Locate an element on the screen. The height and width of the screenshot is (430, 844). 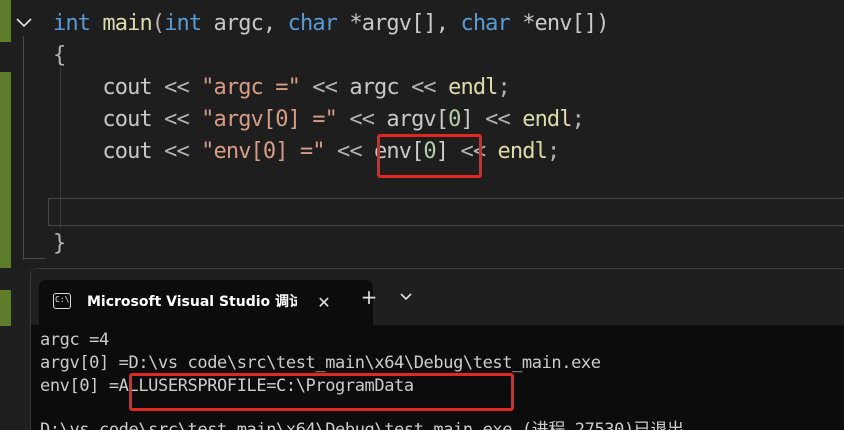
chevron-down-icon is located at coordinates (406, 297).